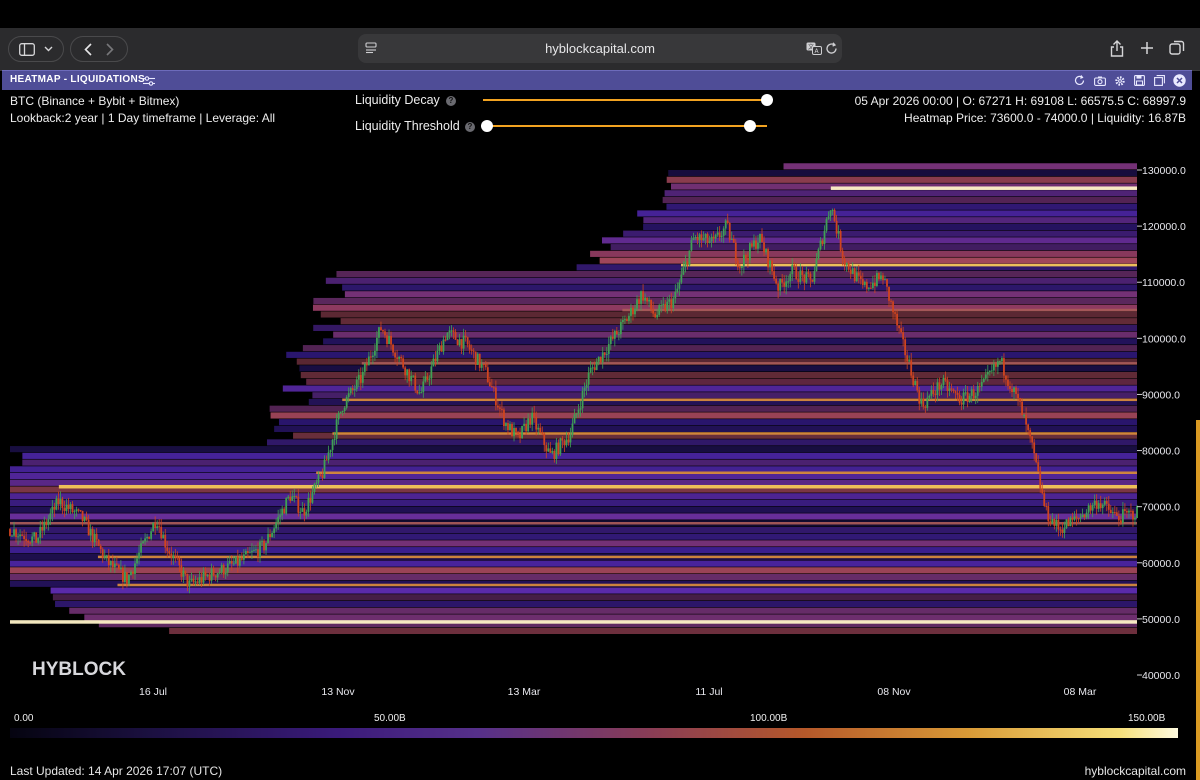  What do you see at coordinates (767, 100) in the screenshot?
I see `decay-slider-thumb` at bounding box center [767, 100].